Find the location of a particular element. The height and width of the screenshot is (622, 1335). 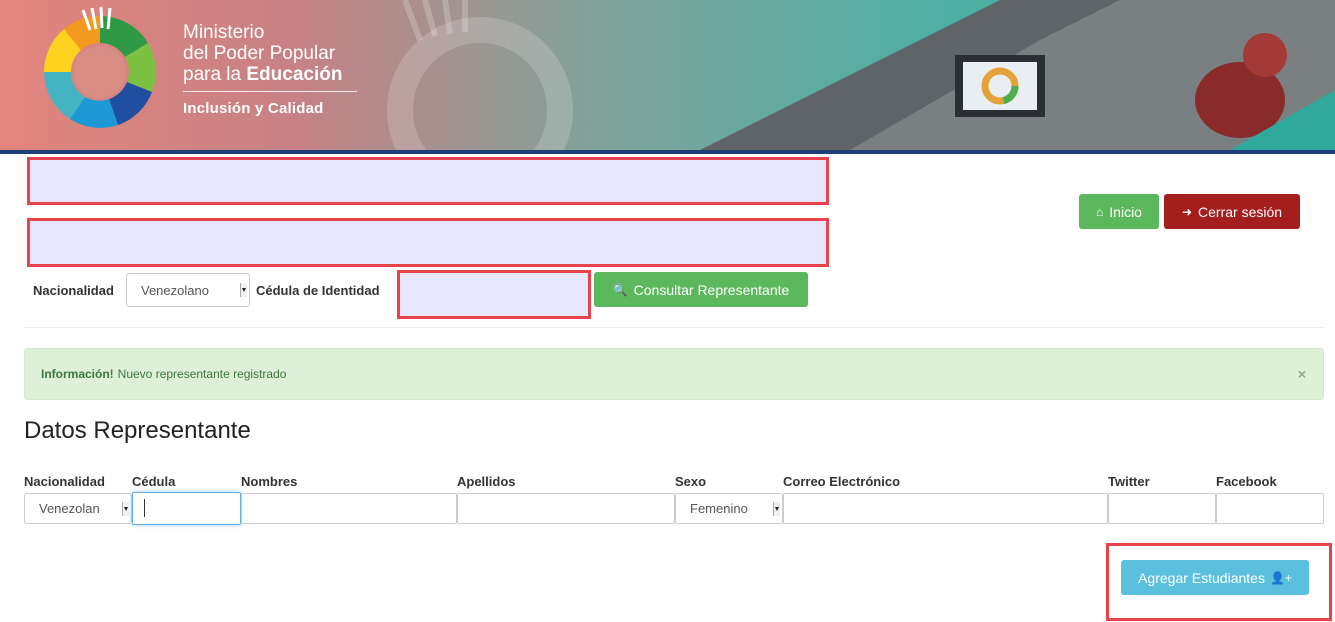

add-user-icon: 👤+ is located at coordinates (1280, 577).